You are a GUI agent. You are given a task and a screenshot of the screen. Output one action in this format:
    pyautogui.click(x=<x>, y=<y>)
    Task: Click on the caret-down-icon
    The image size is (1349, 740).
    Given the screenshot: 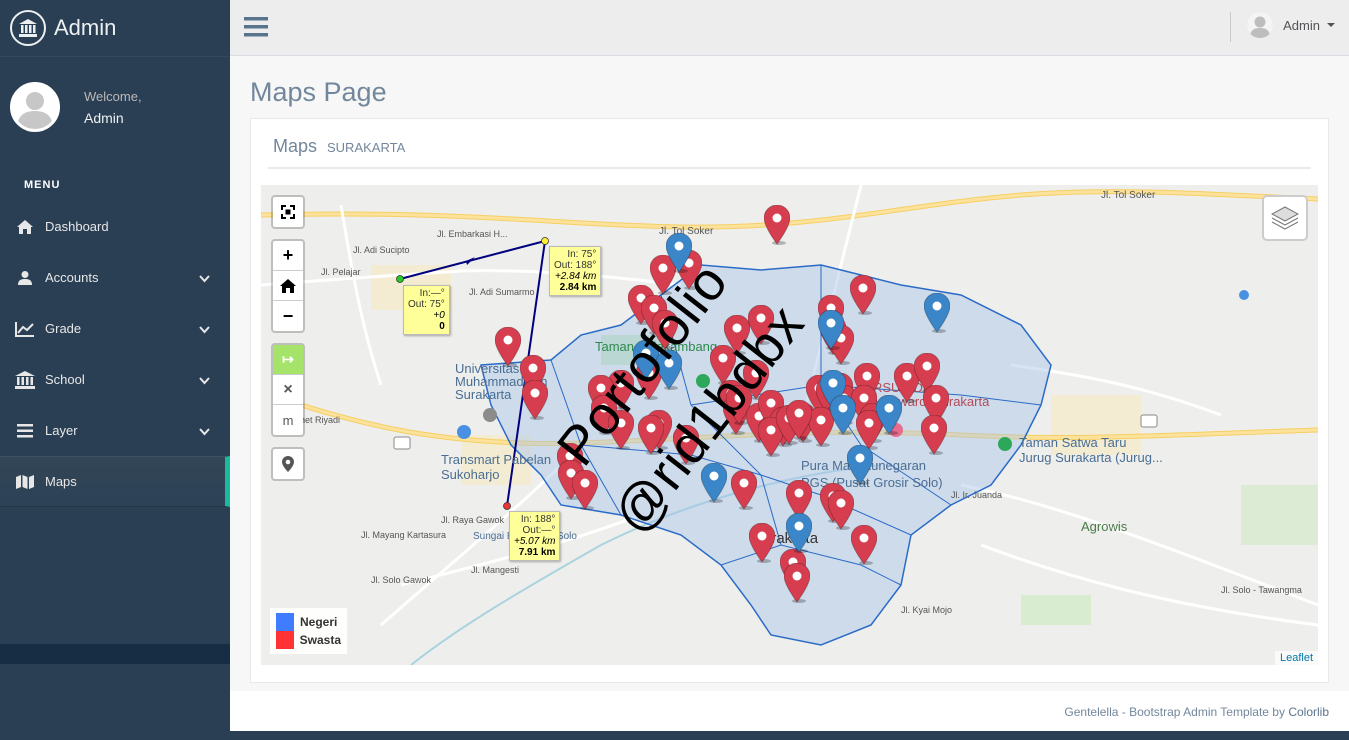 What is the action you would take?
    pyautogui.click(x=1331, y=25)
    